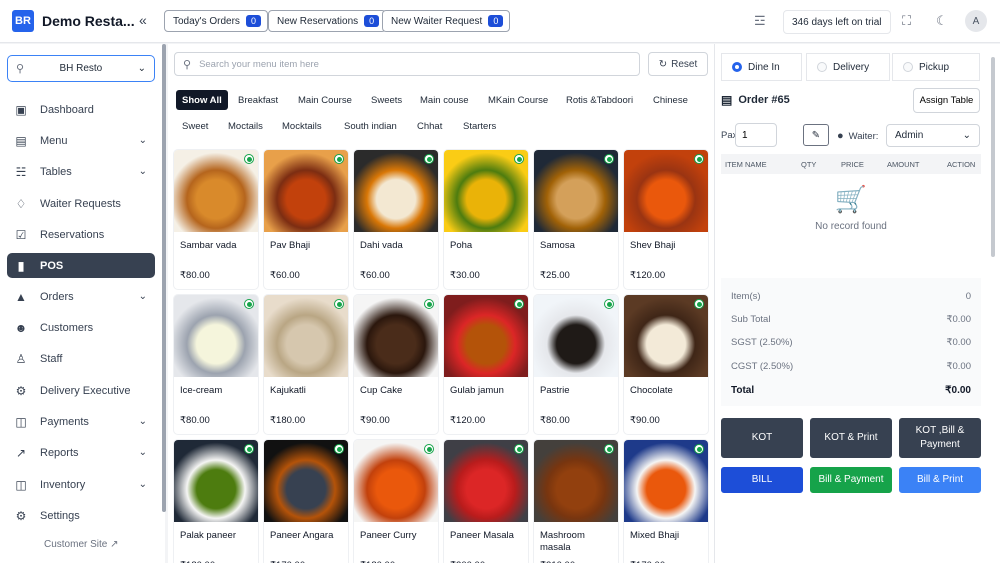  I want to click on sidebar-item-reports: ↗ Reports ⌄, so click(81, 452).